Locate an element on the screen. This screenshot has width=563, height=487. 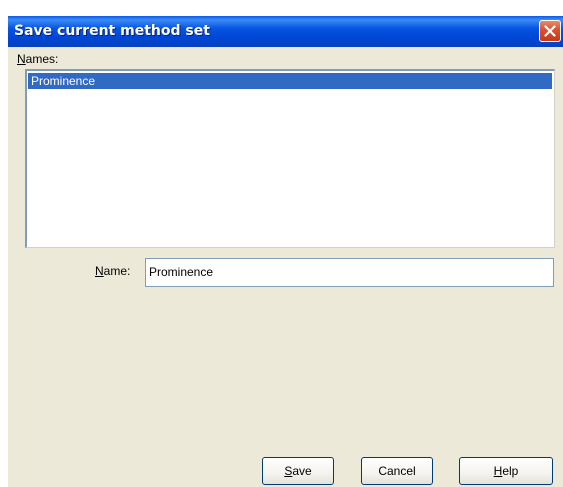
close-icon is located at coordinates (550, 31).